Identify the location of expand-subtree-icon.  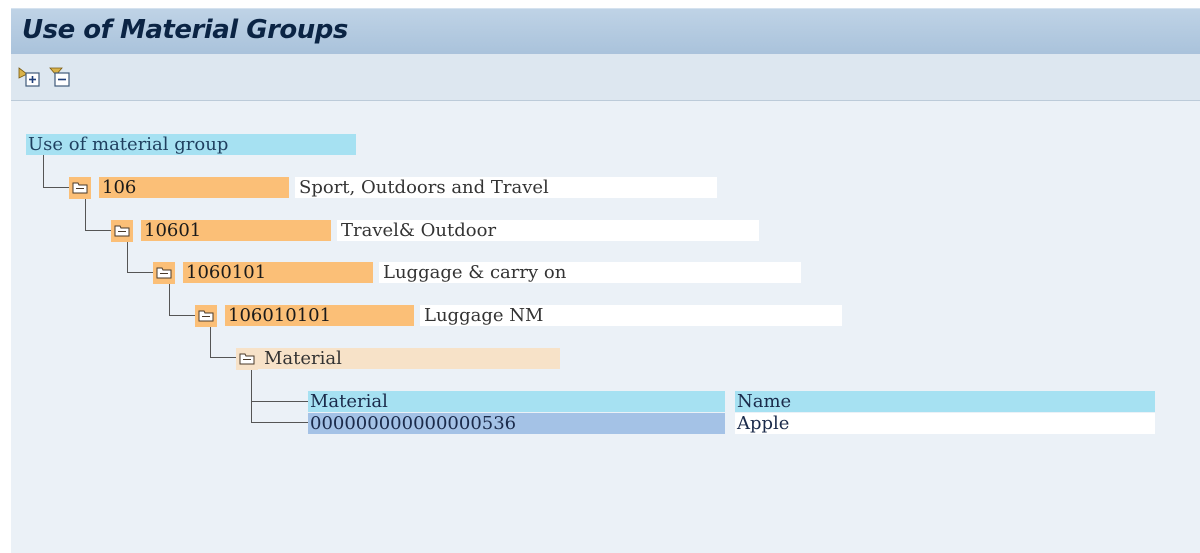
(29, 77).